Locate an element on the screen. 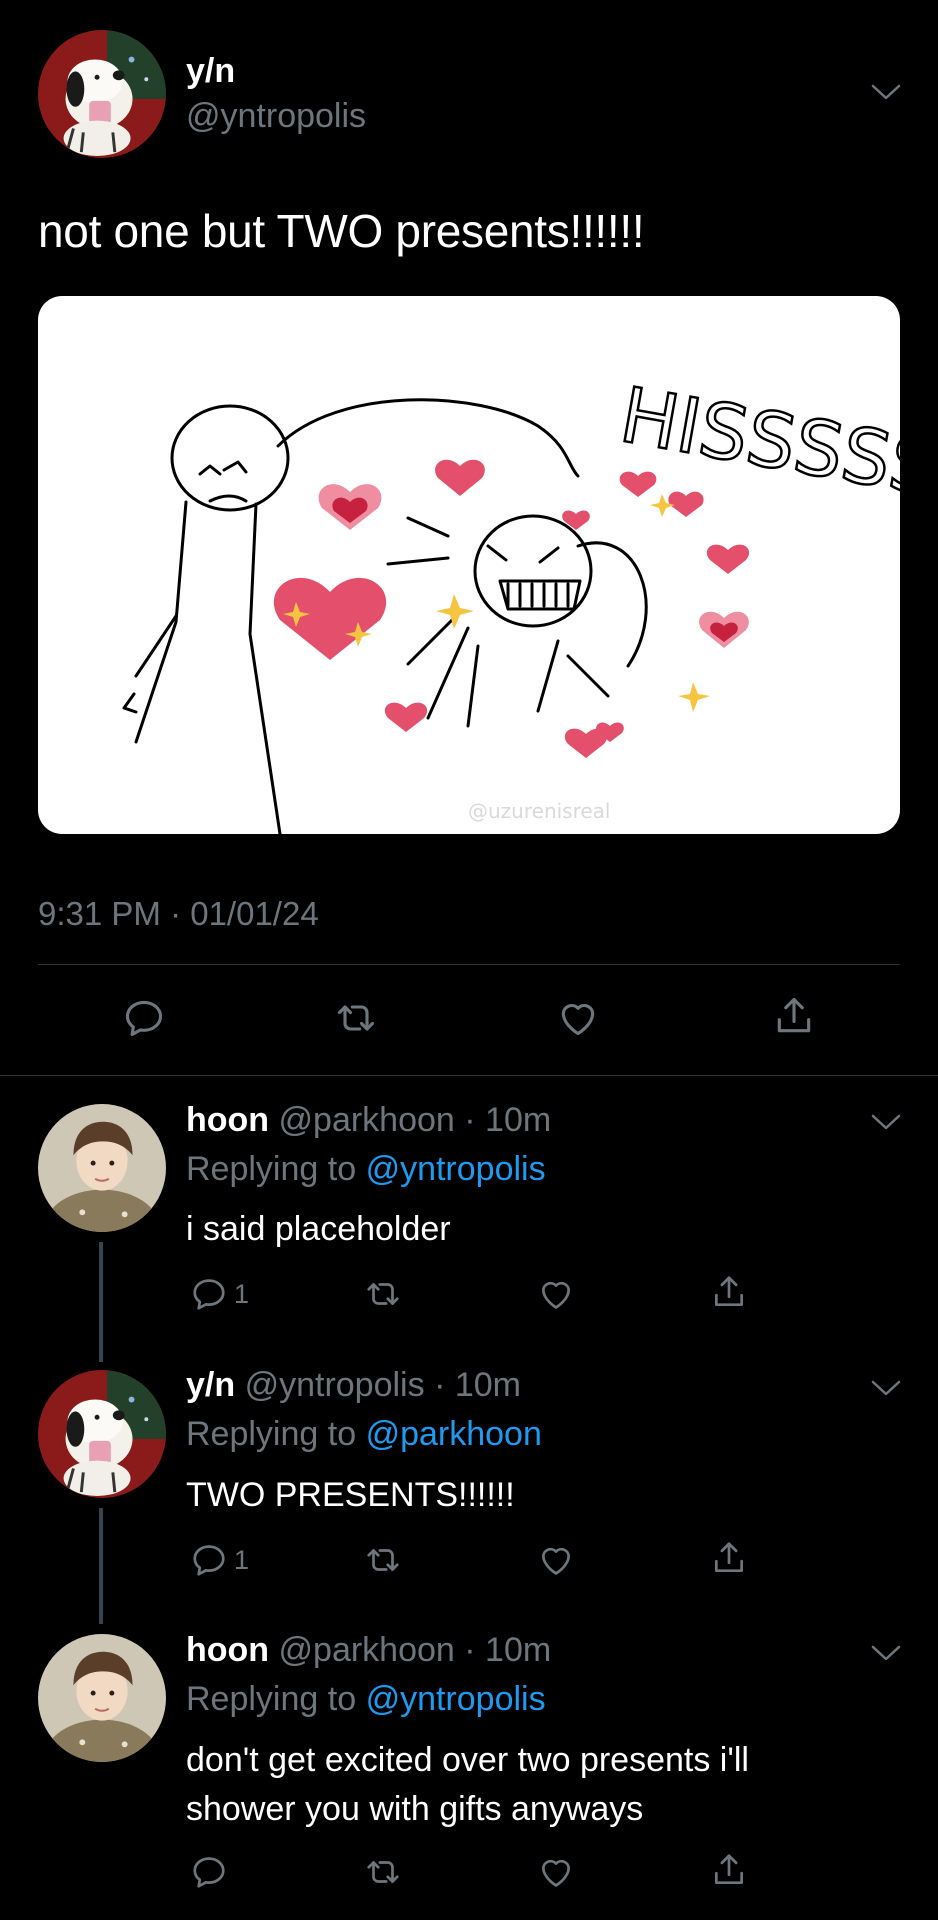  mention-link: @parkhoon is located at coordinates (454, 1434).